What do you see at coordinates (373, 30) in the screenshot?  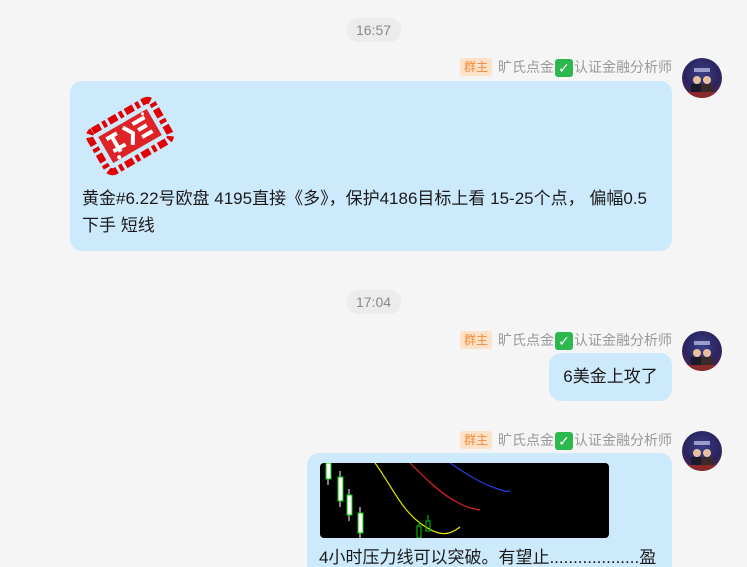 I see `timestamp: 16:57` at bounding box center [373, 30].